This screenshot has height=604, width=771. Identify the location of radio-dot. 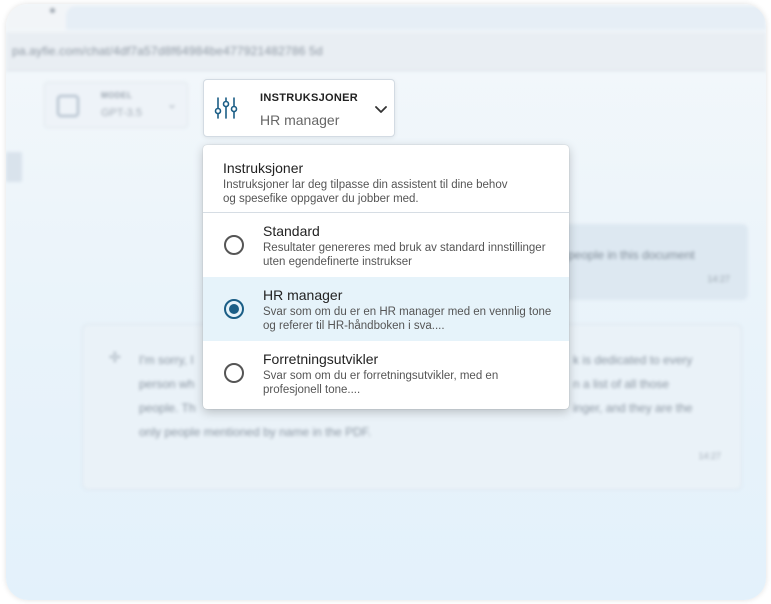
(234, 309).